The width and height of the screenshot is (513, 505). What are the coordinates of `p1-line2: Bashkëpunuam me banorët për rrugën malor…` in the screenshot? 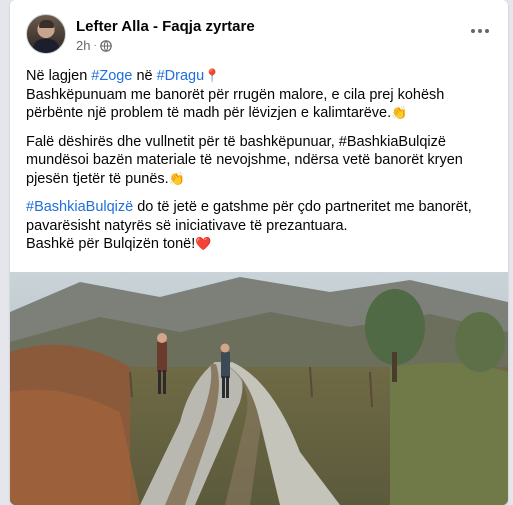 It's located at (235, 104).